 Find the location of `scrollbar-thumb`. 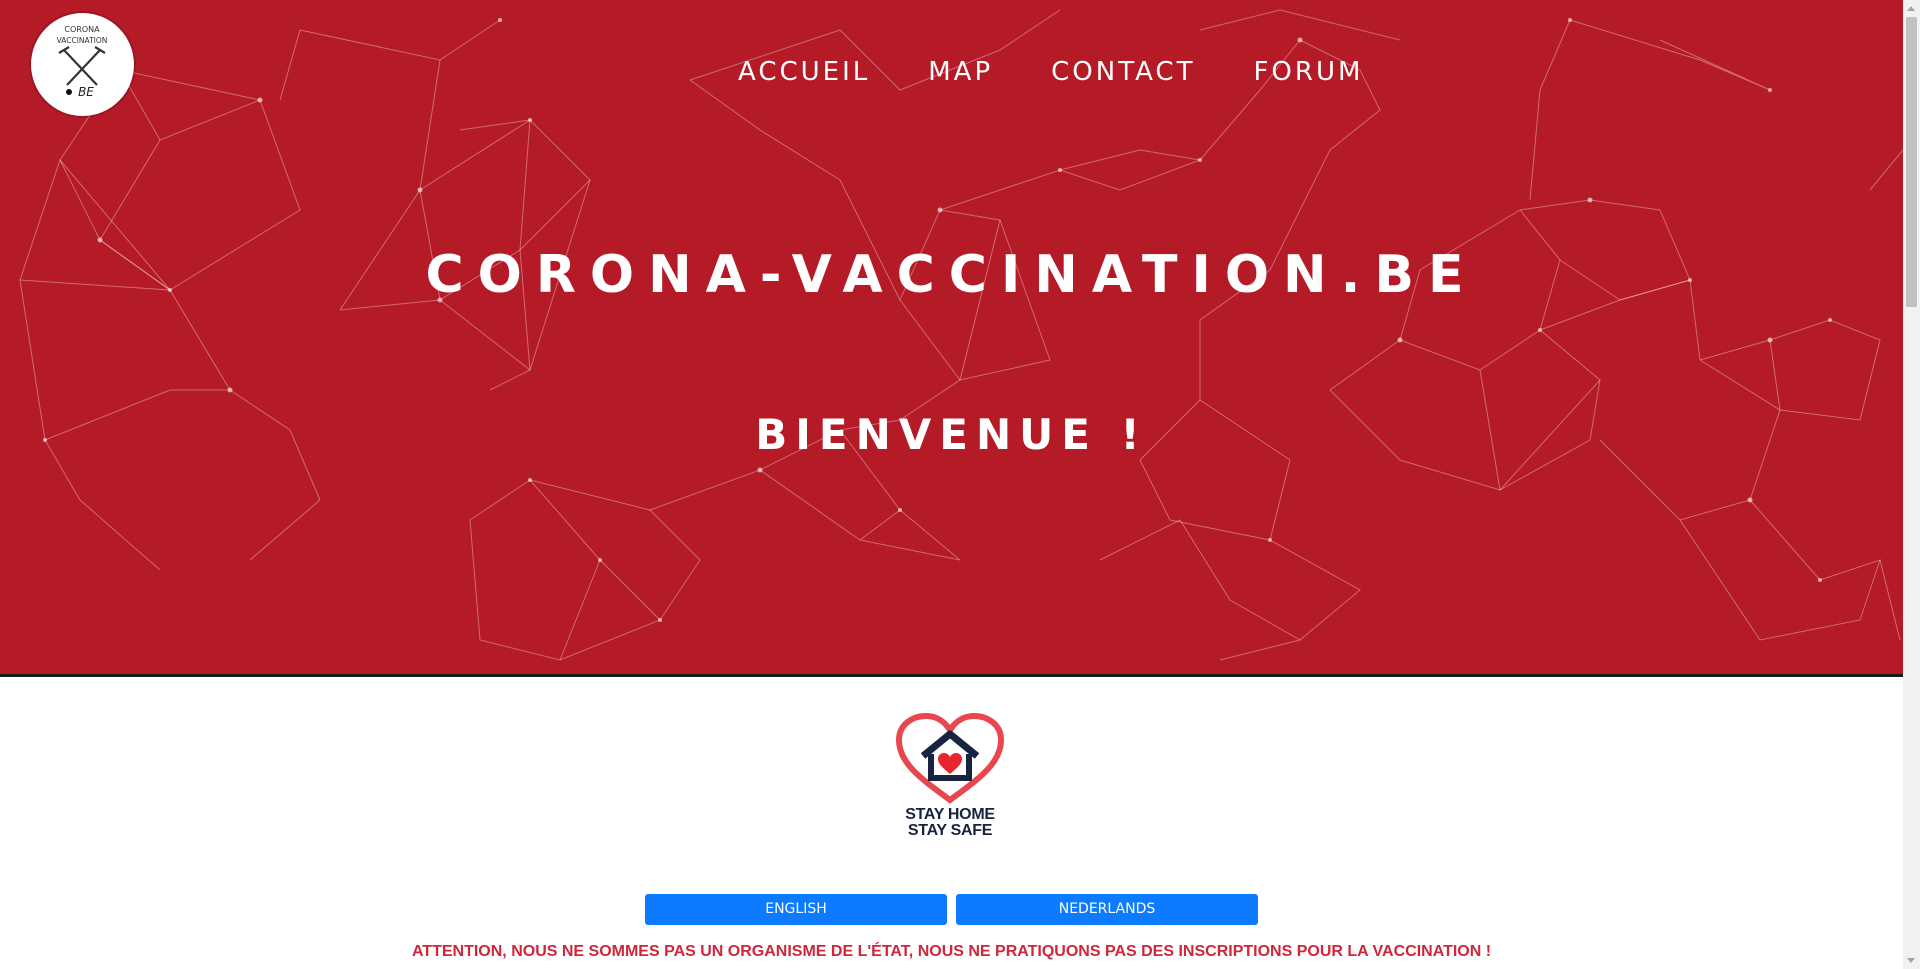

scrollbar-thumb is located at coordinates (1911, 162).